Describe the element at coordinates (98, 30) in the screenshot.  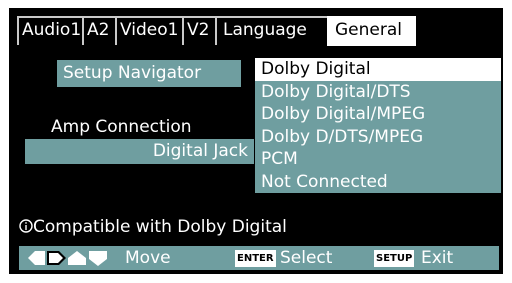
I see `tab-a2: A2` at that location.